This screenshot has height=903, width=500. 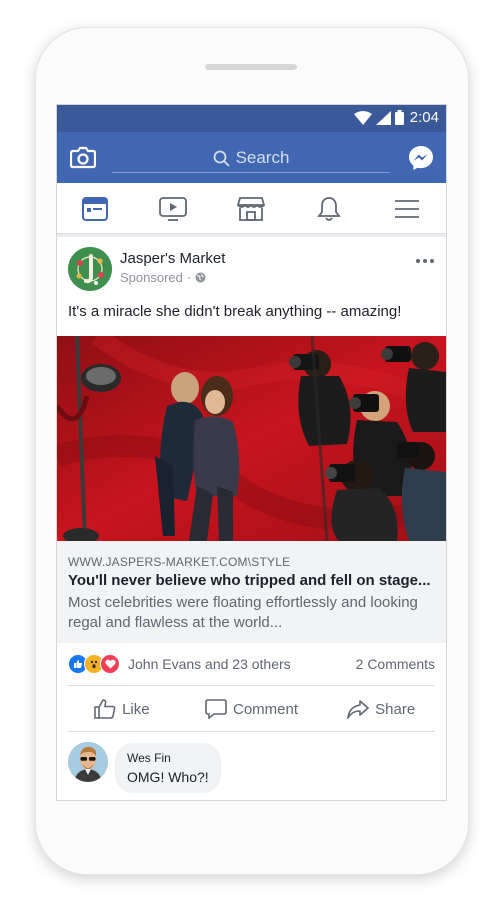 I want to click on phone-speaker, so click(x=251, y=67).